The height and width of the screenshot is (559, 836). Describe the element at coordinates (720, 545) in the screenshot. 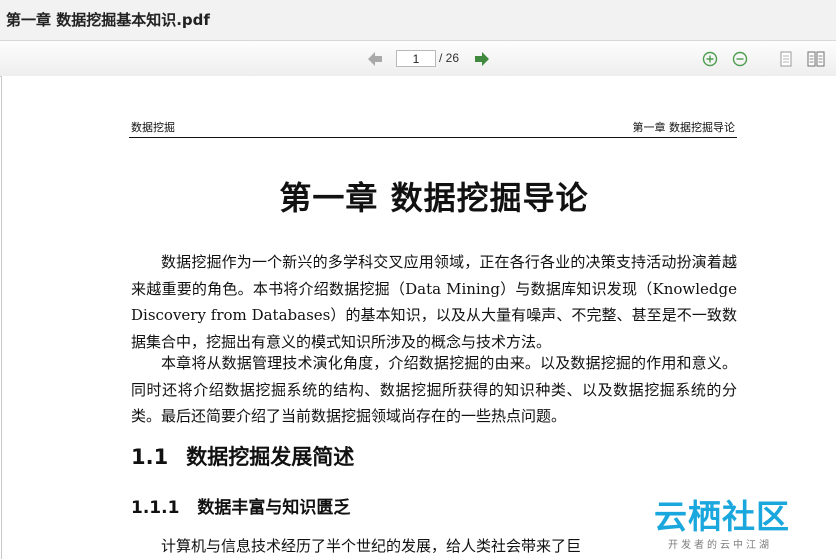

I see `watermark-tagline: 开发者的云中江湖` at that location.